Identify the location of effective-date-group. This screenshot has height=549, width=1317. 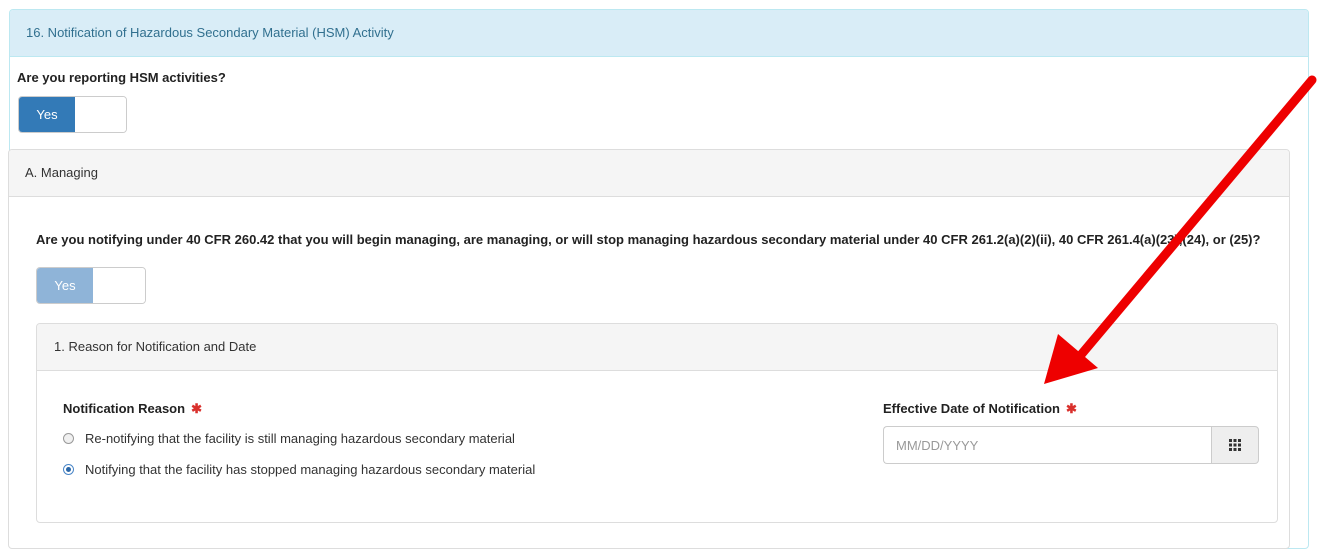
(1071, 445).